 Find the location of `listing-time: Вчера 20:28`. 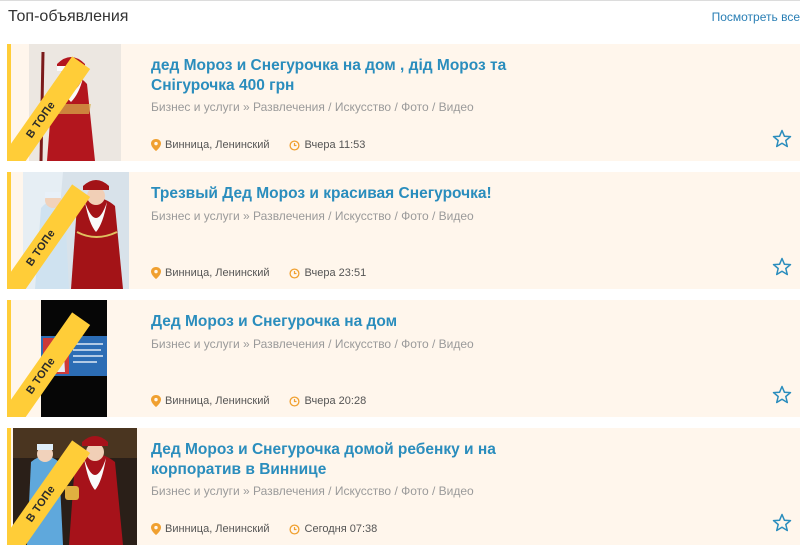

listing-time: Вчера 20:28 is located at coordinates (335, 401).